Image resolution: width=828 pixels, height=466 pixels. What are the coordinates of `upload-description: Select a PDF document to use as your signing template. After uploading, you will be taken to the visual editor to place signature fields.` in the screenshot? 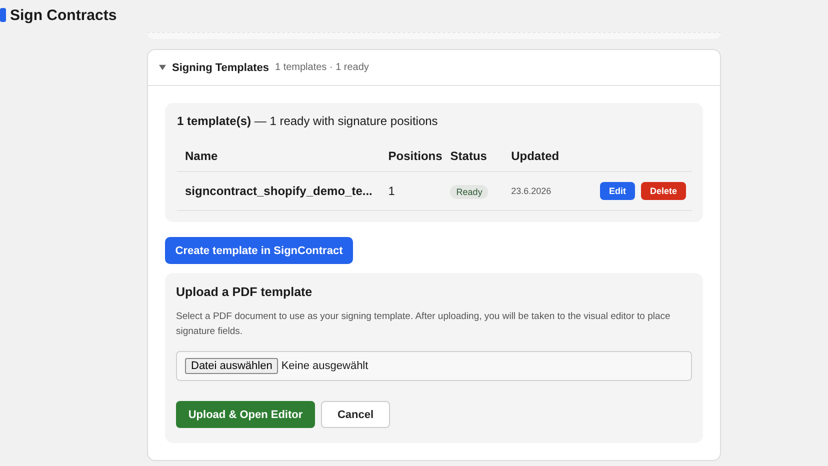 It's located at (424, 324).